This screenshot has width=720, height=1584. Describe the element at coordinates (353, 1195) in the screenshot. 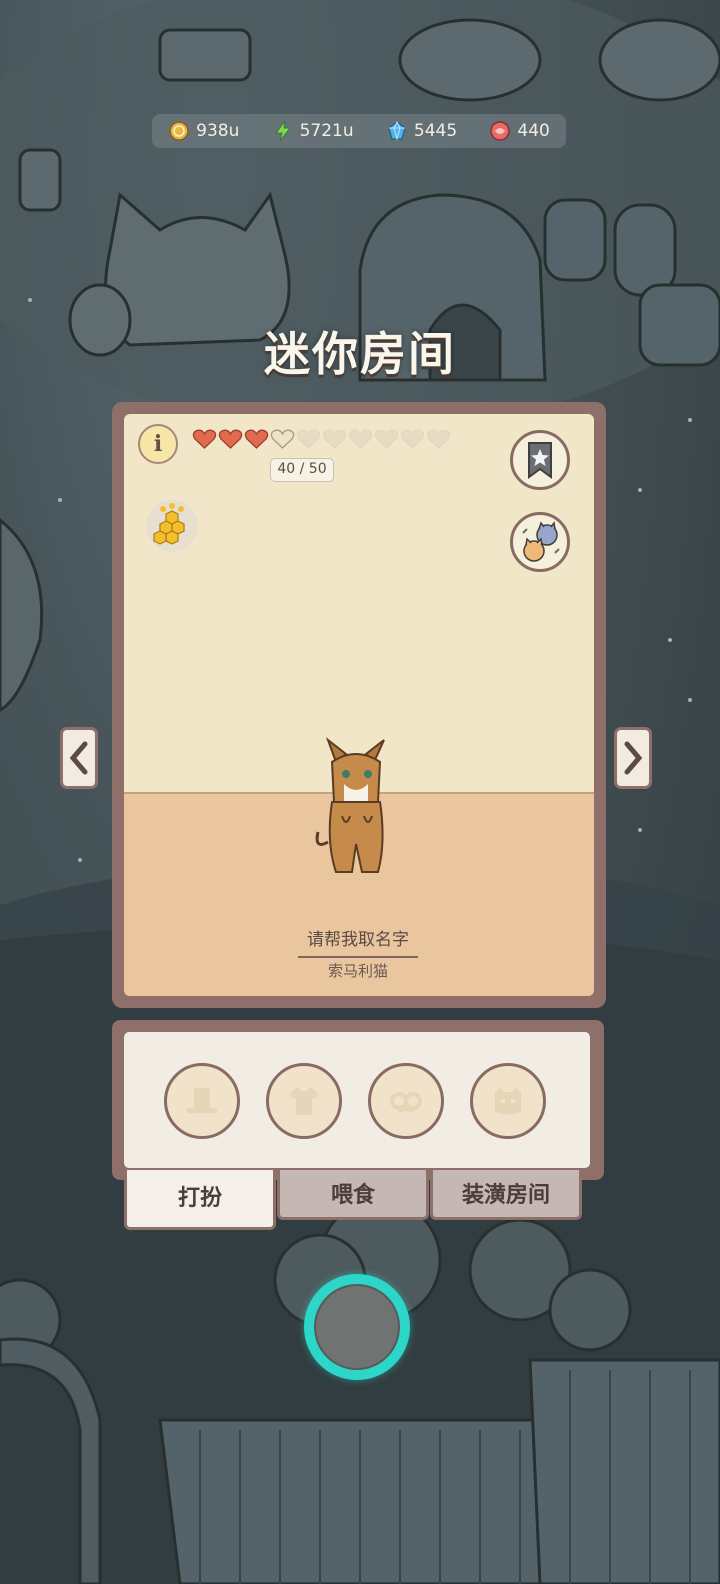

I see `tab-feed: 喂食` at that location.